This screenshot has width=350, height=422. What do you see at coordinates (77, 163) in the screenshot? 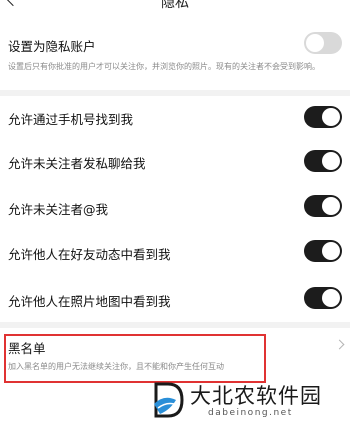
I see `setting-label-private-message: 允许未关注者发私聊给我` at bounding box center [77, 163].